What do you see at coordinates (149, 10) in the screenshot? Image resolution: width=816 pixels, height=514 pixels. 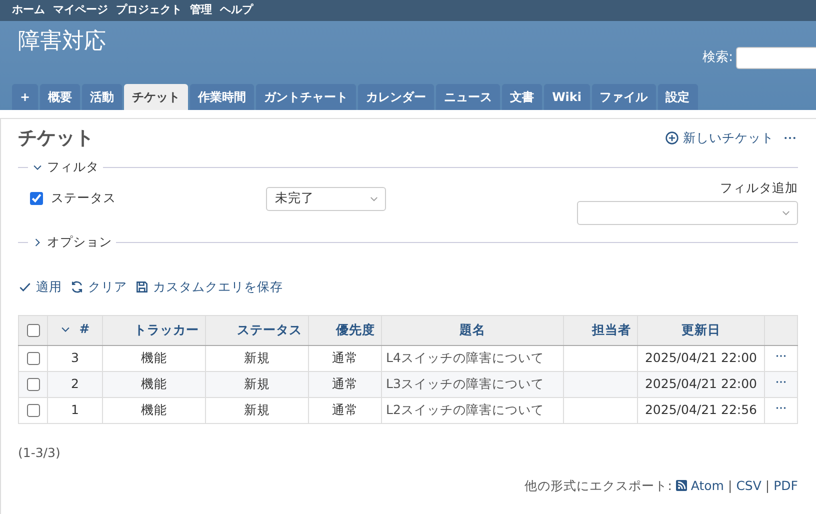 I see `top-menu-link: プロジェクト` at bounding box center [149, 10].